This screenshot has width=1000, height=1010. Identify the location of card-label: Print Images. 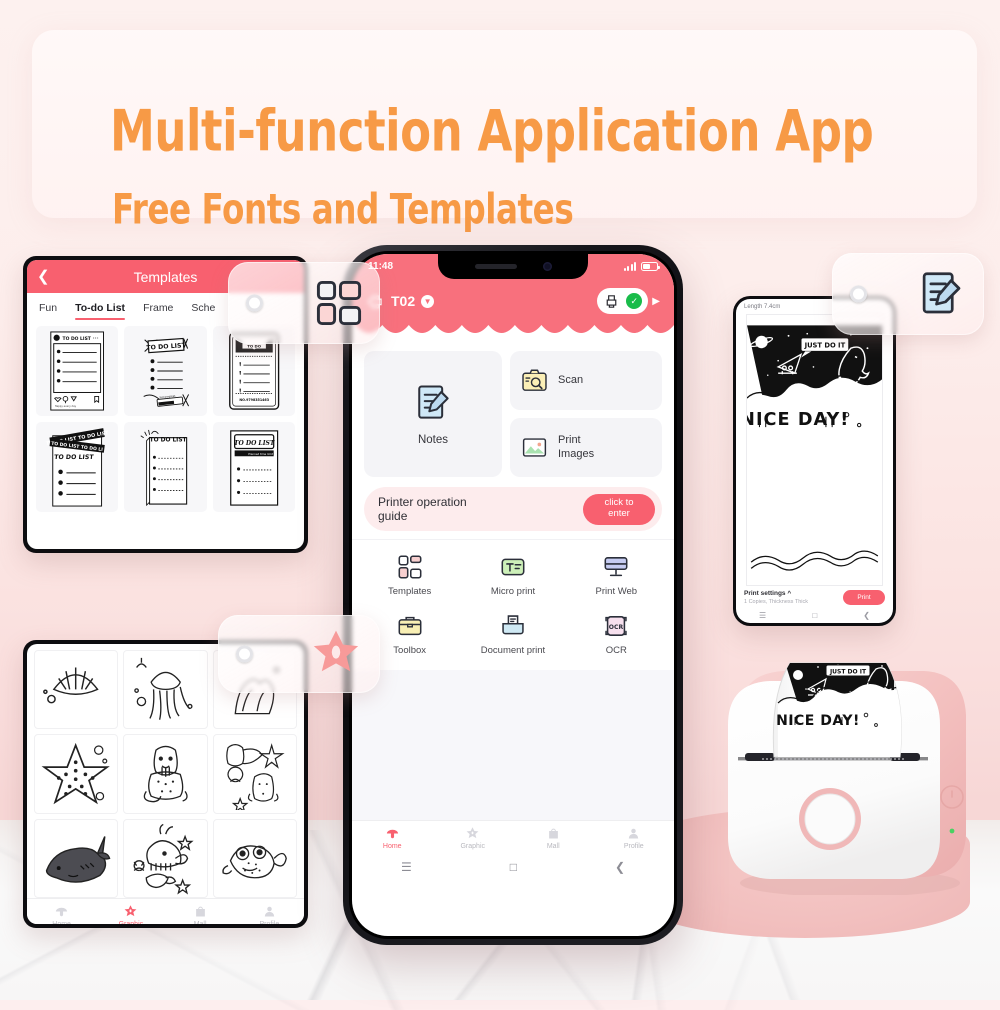
(576, 447).